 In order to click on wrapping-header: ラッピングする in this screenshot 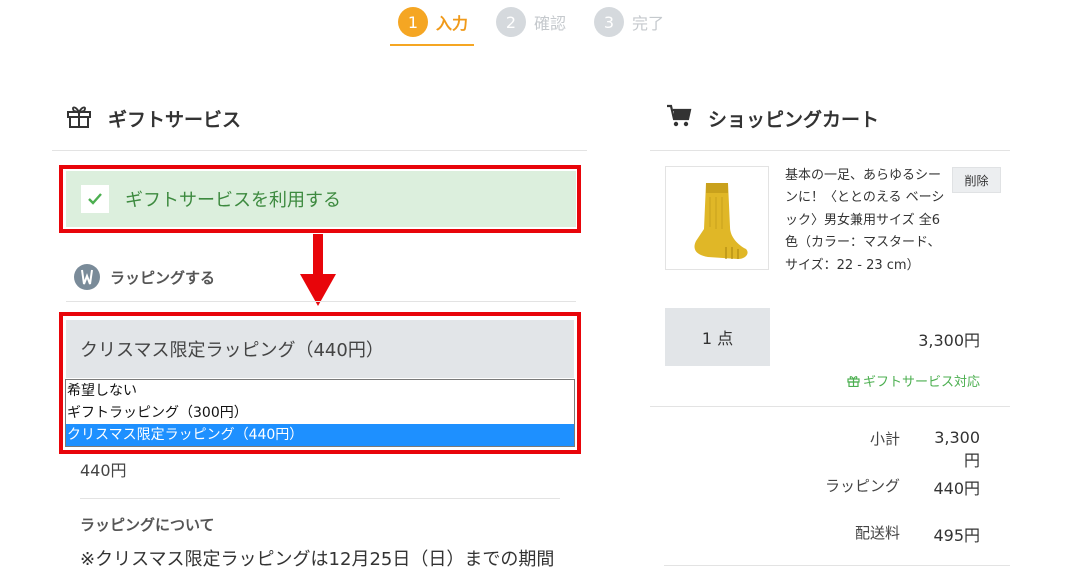, I will do `click(144, 277)`.